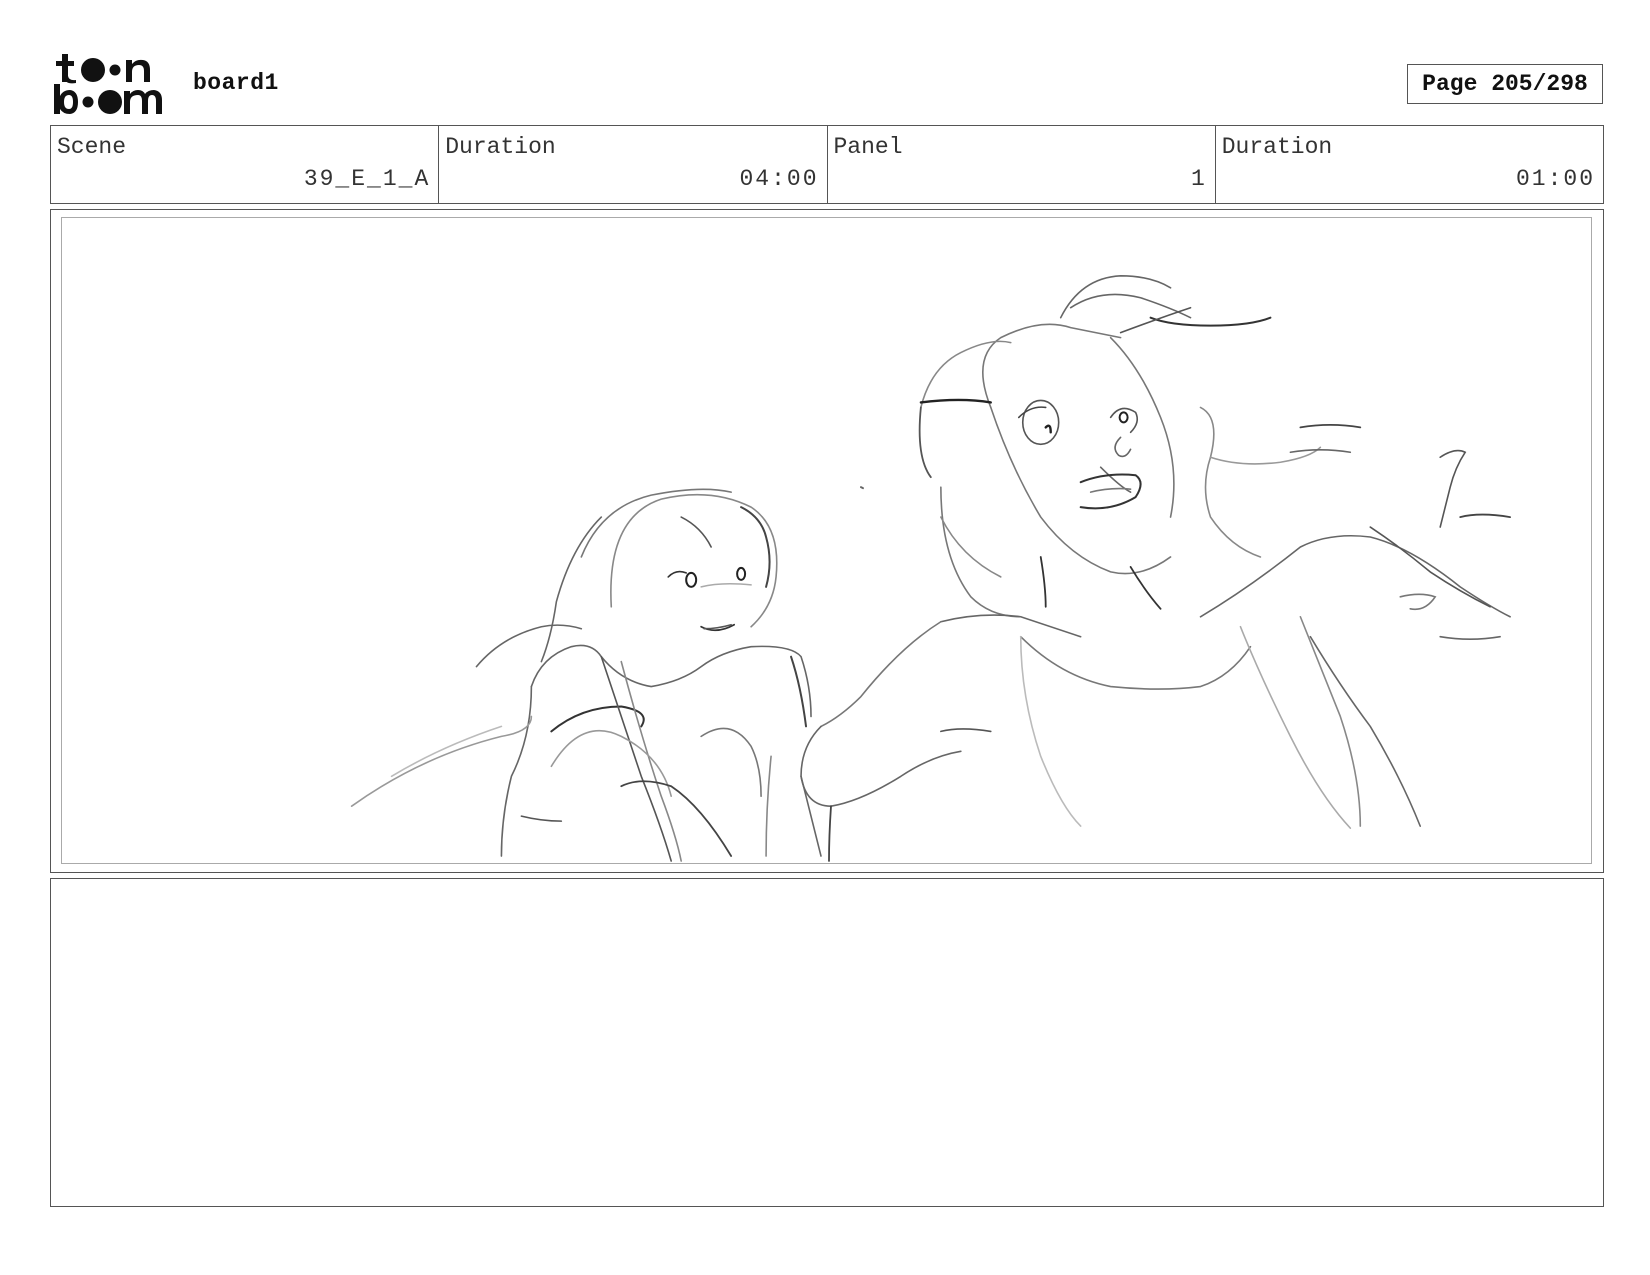 The image size is (1650, 1275). I want to click on toonboom-logo-icon, so click(108, 84).